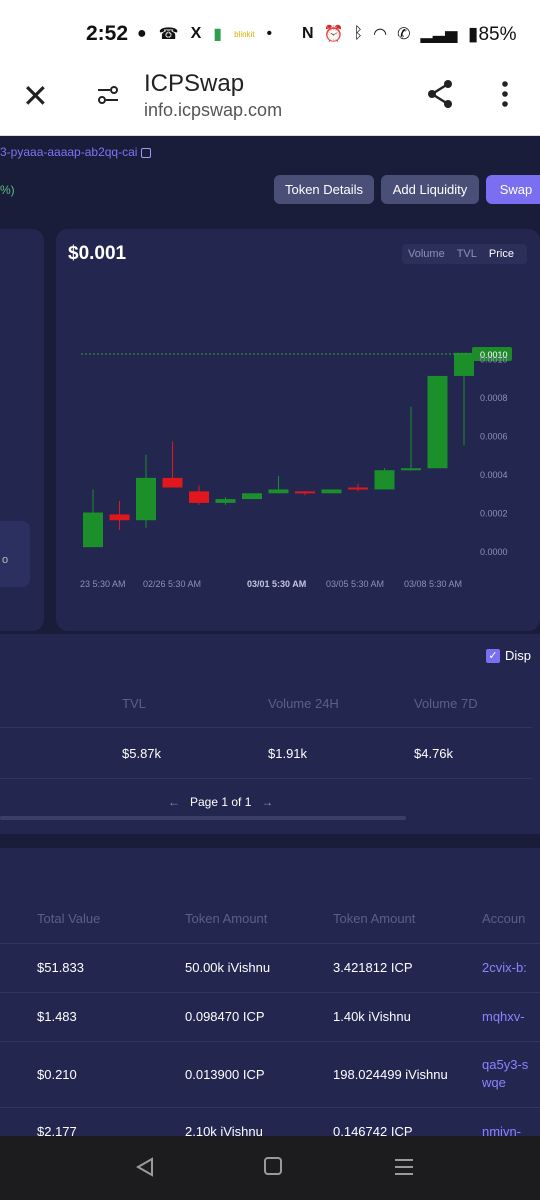 The height and width of the screenshot is (1200, 540). Describe the element at coordinates (103, 584) in the screenshot. I see `x-tick-label: 23 5:30 AM` at that location.